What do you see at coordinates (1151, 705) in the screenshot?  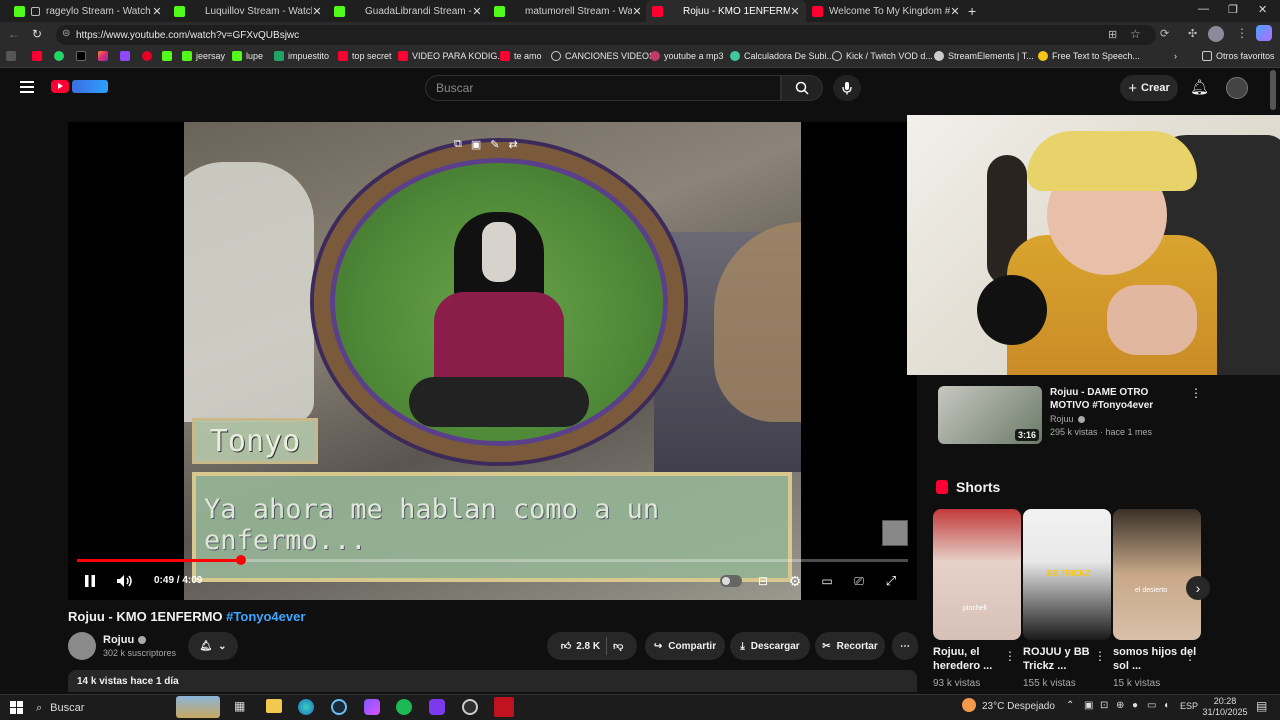 I see `display-icon: ▭` at bounding box center [1151, 705].